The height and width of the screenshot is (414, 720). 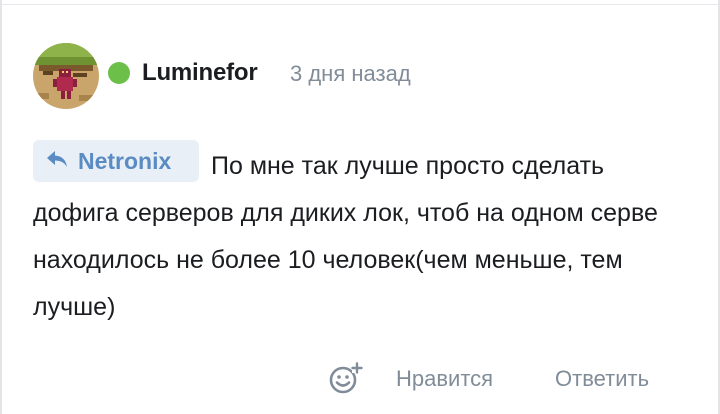 I want to click on divider, so click(x=360, y=4).